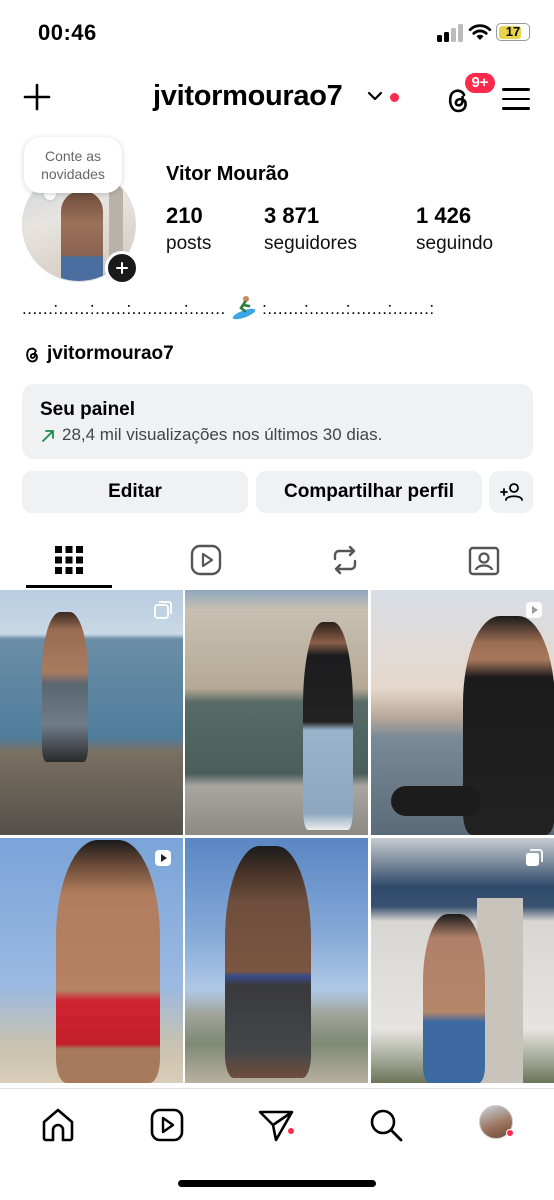  I want to click on reposts-icon, so click(345, 560).